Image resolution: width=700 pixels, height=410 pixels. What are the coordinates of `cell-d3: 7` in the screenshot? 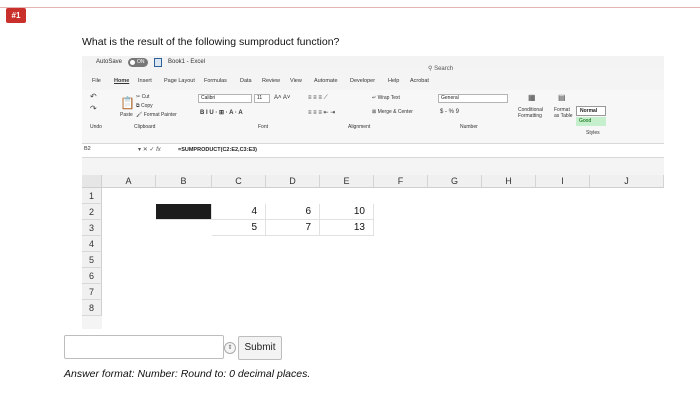 It's located at (293, 228).